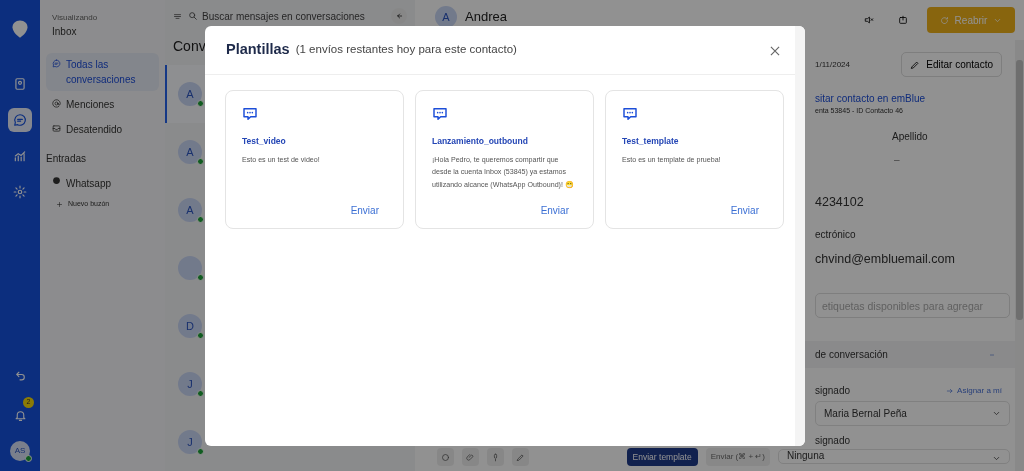  Describe the element at coordinates (406, 50) in the screenshot. I see `dialog-subtitle: (1 envíos restantes hoy para este contacto)` at that location.